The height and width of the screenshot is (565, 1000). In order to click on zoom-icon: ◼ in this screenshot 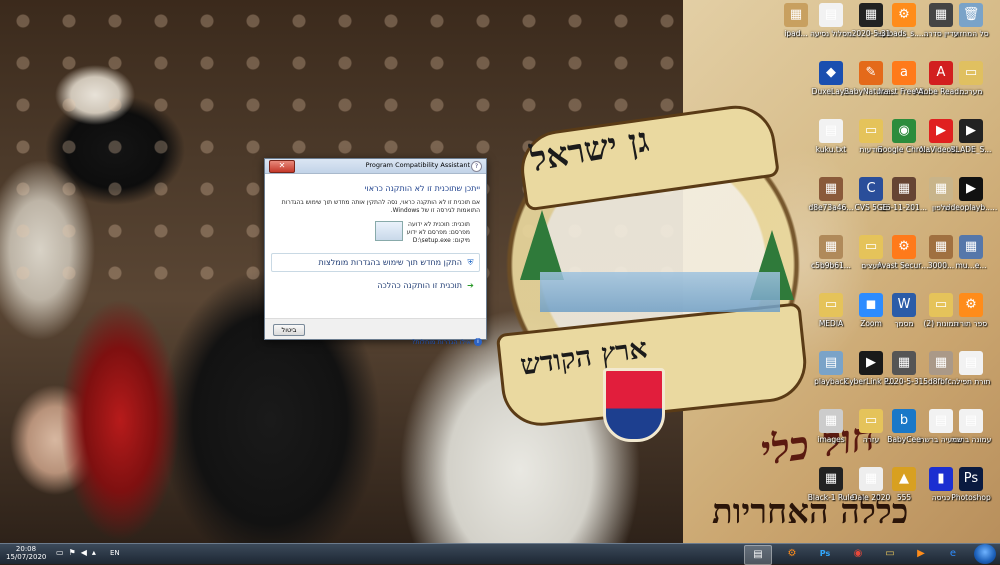, I will do `click(871, 305)`.